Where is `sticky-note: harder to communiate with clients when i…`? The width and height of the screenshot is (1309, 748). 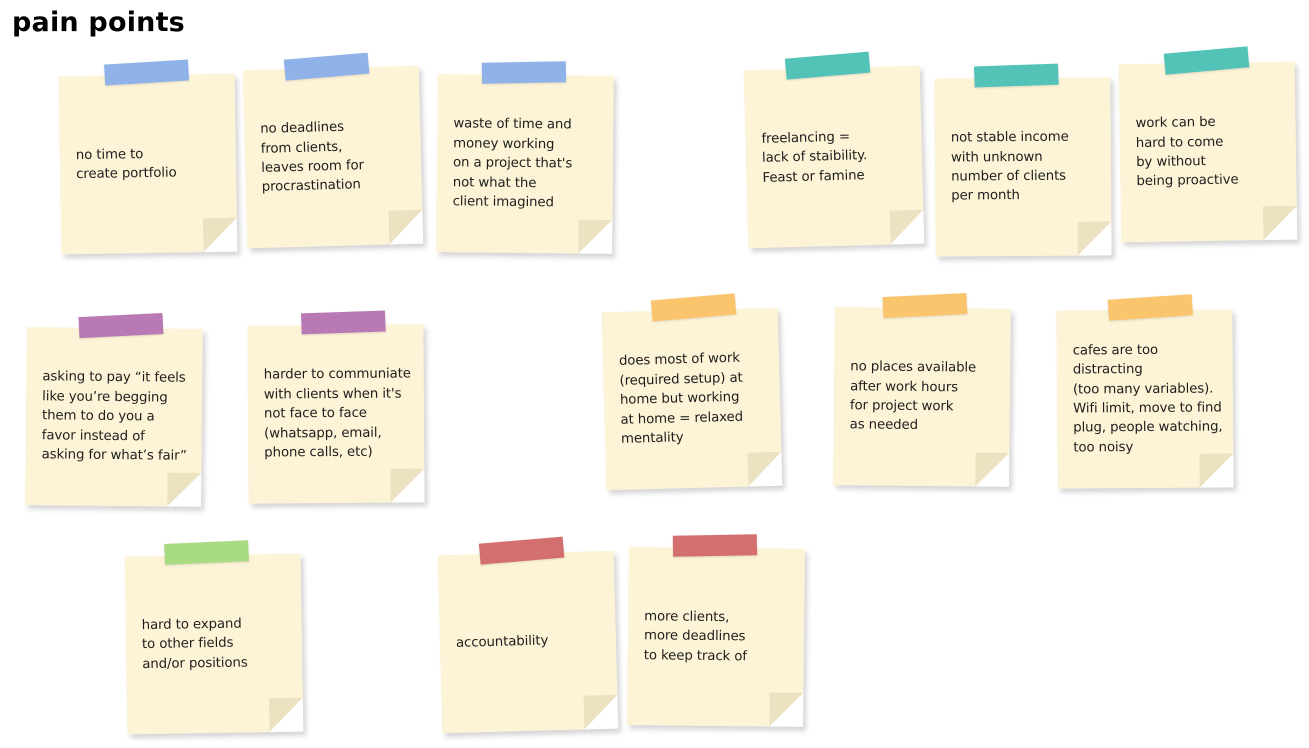 sticky-note: harder to communiate with clients when i… is located at coordinates (336, 407).